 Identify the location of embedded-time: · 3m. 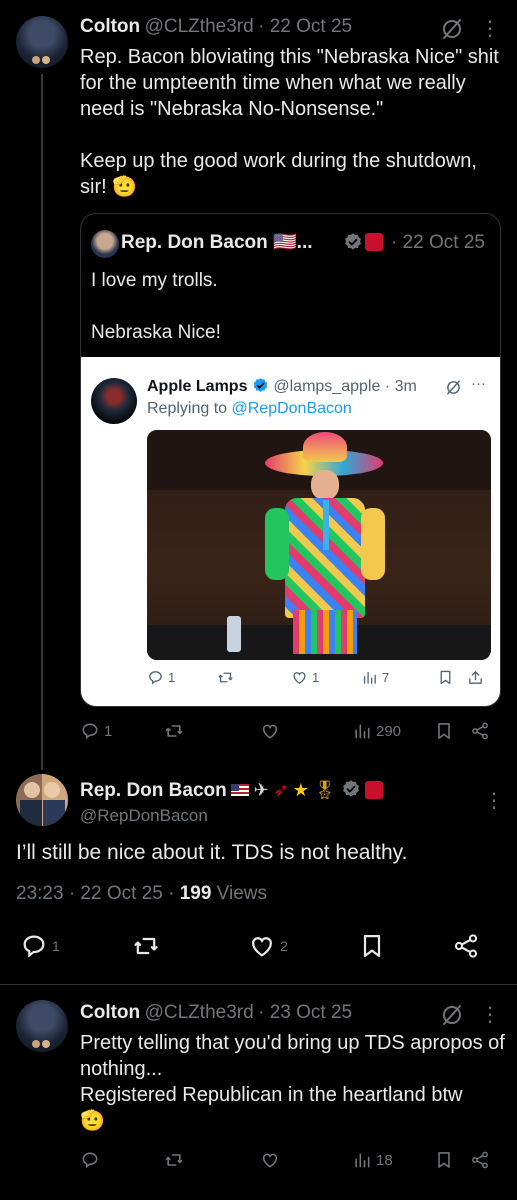
(400, 386).